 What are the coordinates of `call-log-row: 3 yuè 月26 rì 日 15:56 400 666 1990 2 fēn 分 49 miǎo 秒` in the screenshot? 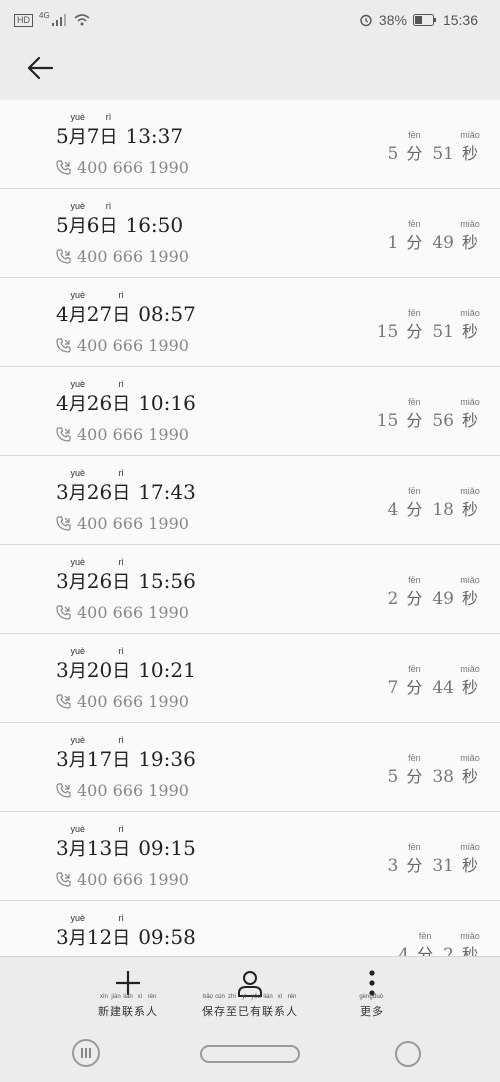 It's located at (250, 589).